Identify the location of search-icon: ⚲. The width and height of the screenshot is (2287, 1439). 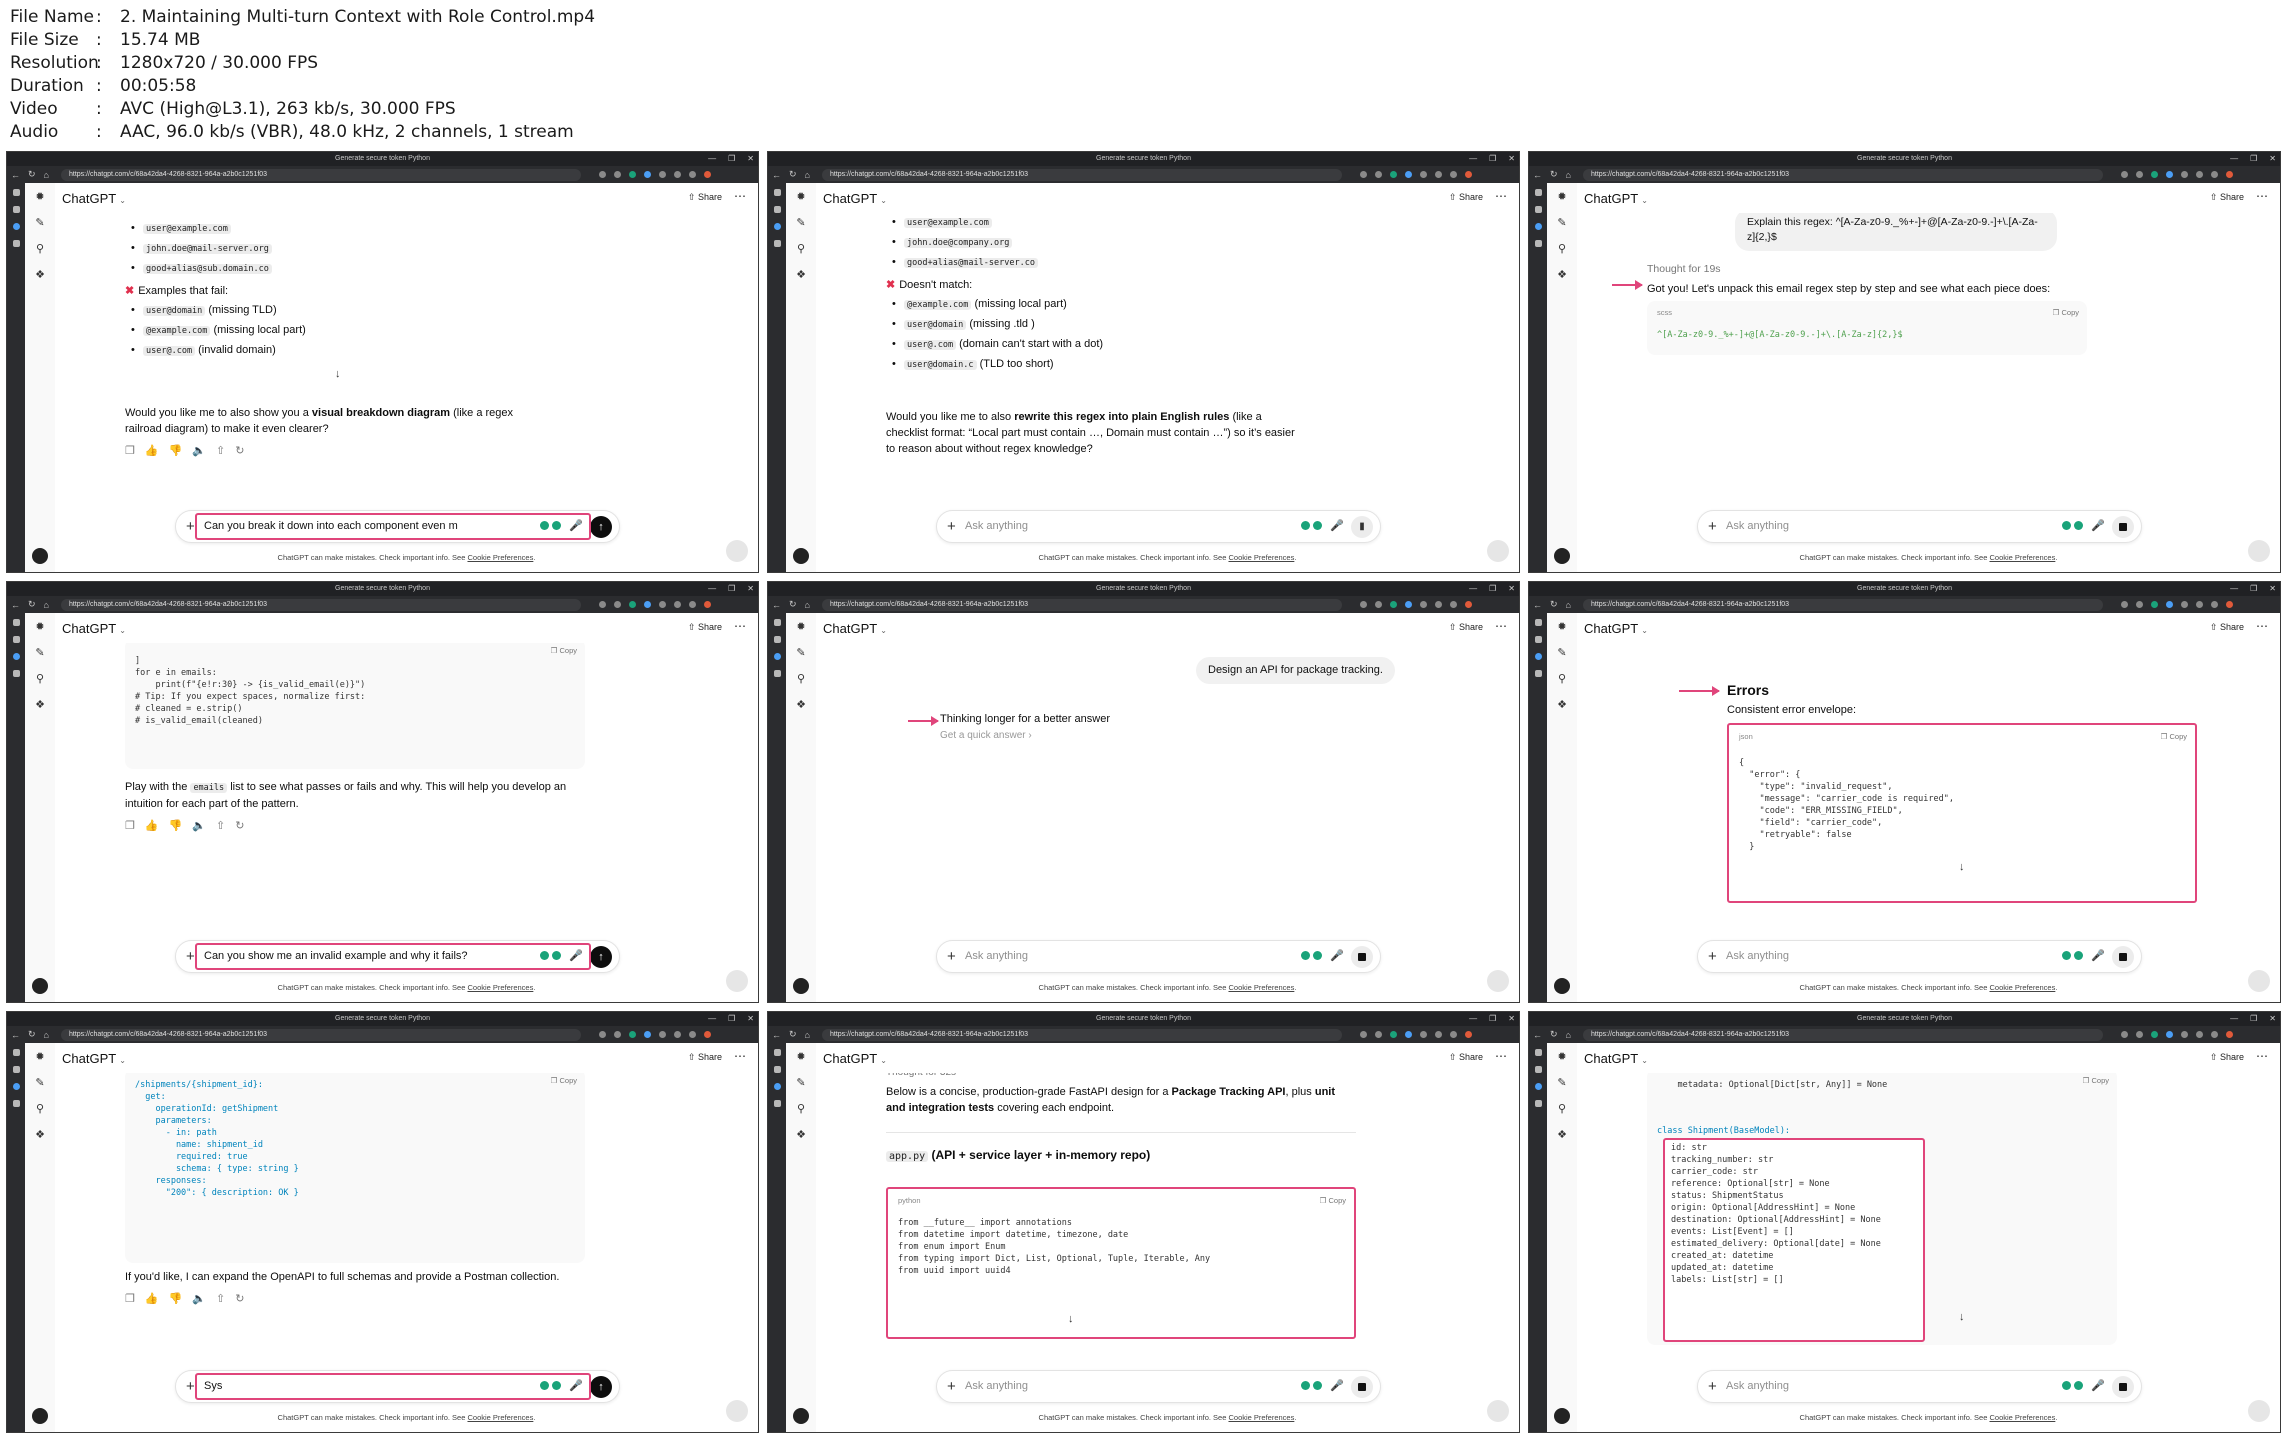
(801, 679).